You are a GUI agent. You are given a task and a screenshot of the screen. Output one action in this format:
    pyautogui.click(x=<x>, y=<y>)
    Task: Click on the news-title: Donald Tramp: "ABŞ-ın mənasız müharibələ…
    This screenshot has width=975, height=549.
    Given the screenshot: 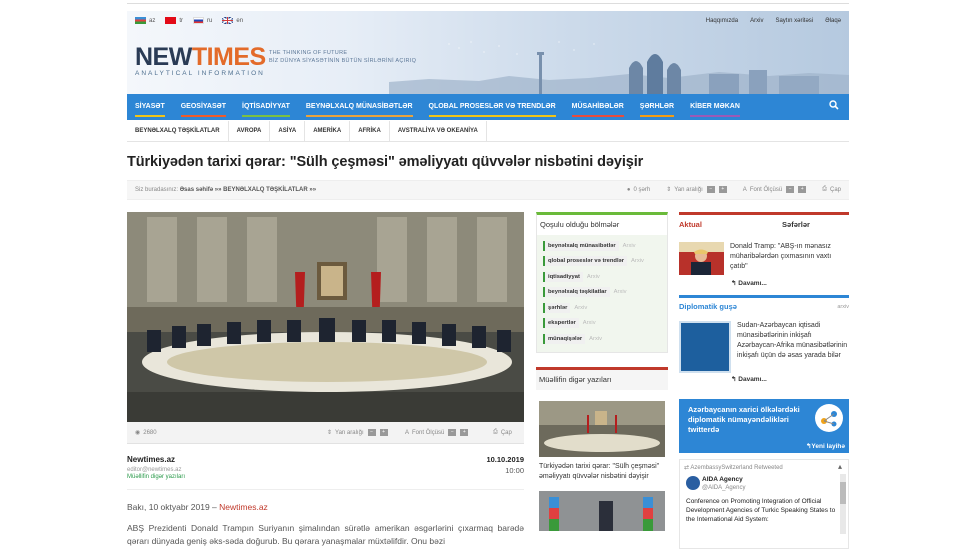 What is the action you would take?
    pyautogui.click(x=789, y=258)
    